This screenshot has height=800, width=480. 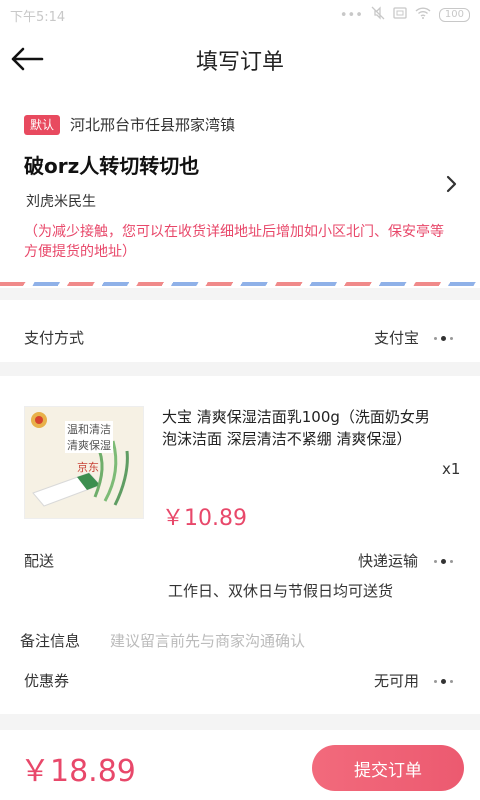 What do you see at coordinates (351, 15) in the screenshot?
I see `dots-icon: •••` at bounding box center [351, 15].